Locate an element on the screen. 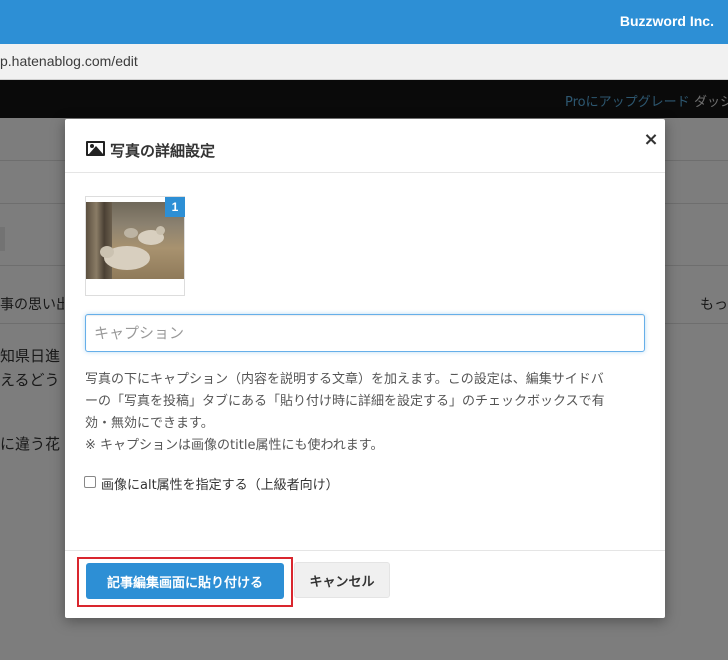  dialog-header: 写真の詳細設定 × is located at coordinates (365, 146).